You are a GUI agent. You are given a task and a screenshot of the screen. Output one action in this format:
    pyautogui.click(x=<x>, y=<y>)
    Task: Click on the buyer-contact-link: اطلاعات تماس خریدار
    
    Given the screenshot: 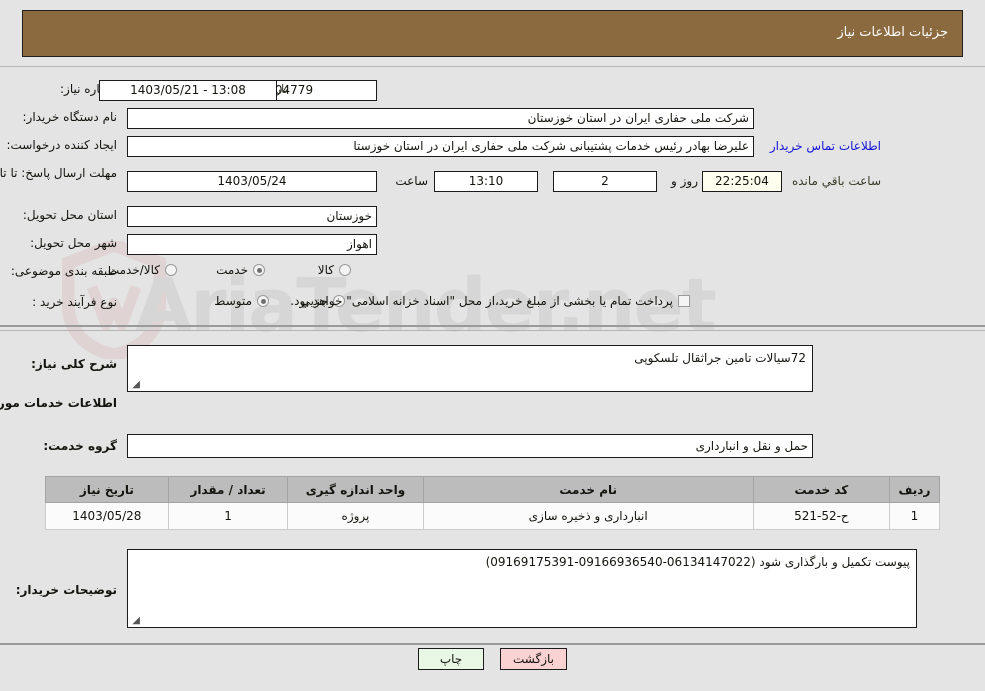 What is the action you would take?
    pyautogui.click(x=825, y=146)
    